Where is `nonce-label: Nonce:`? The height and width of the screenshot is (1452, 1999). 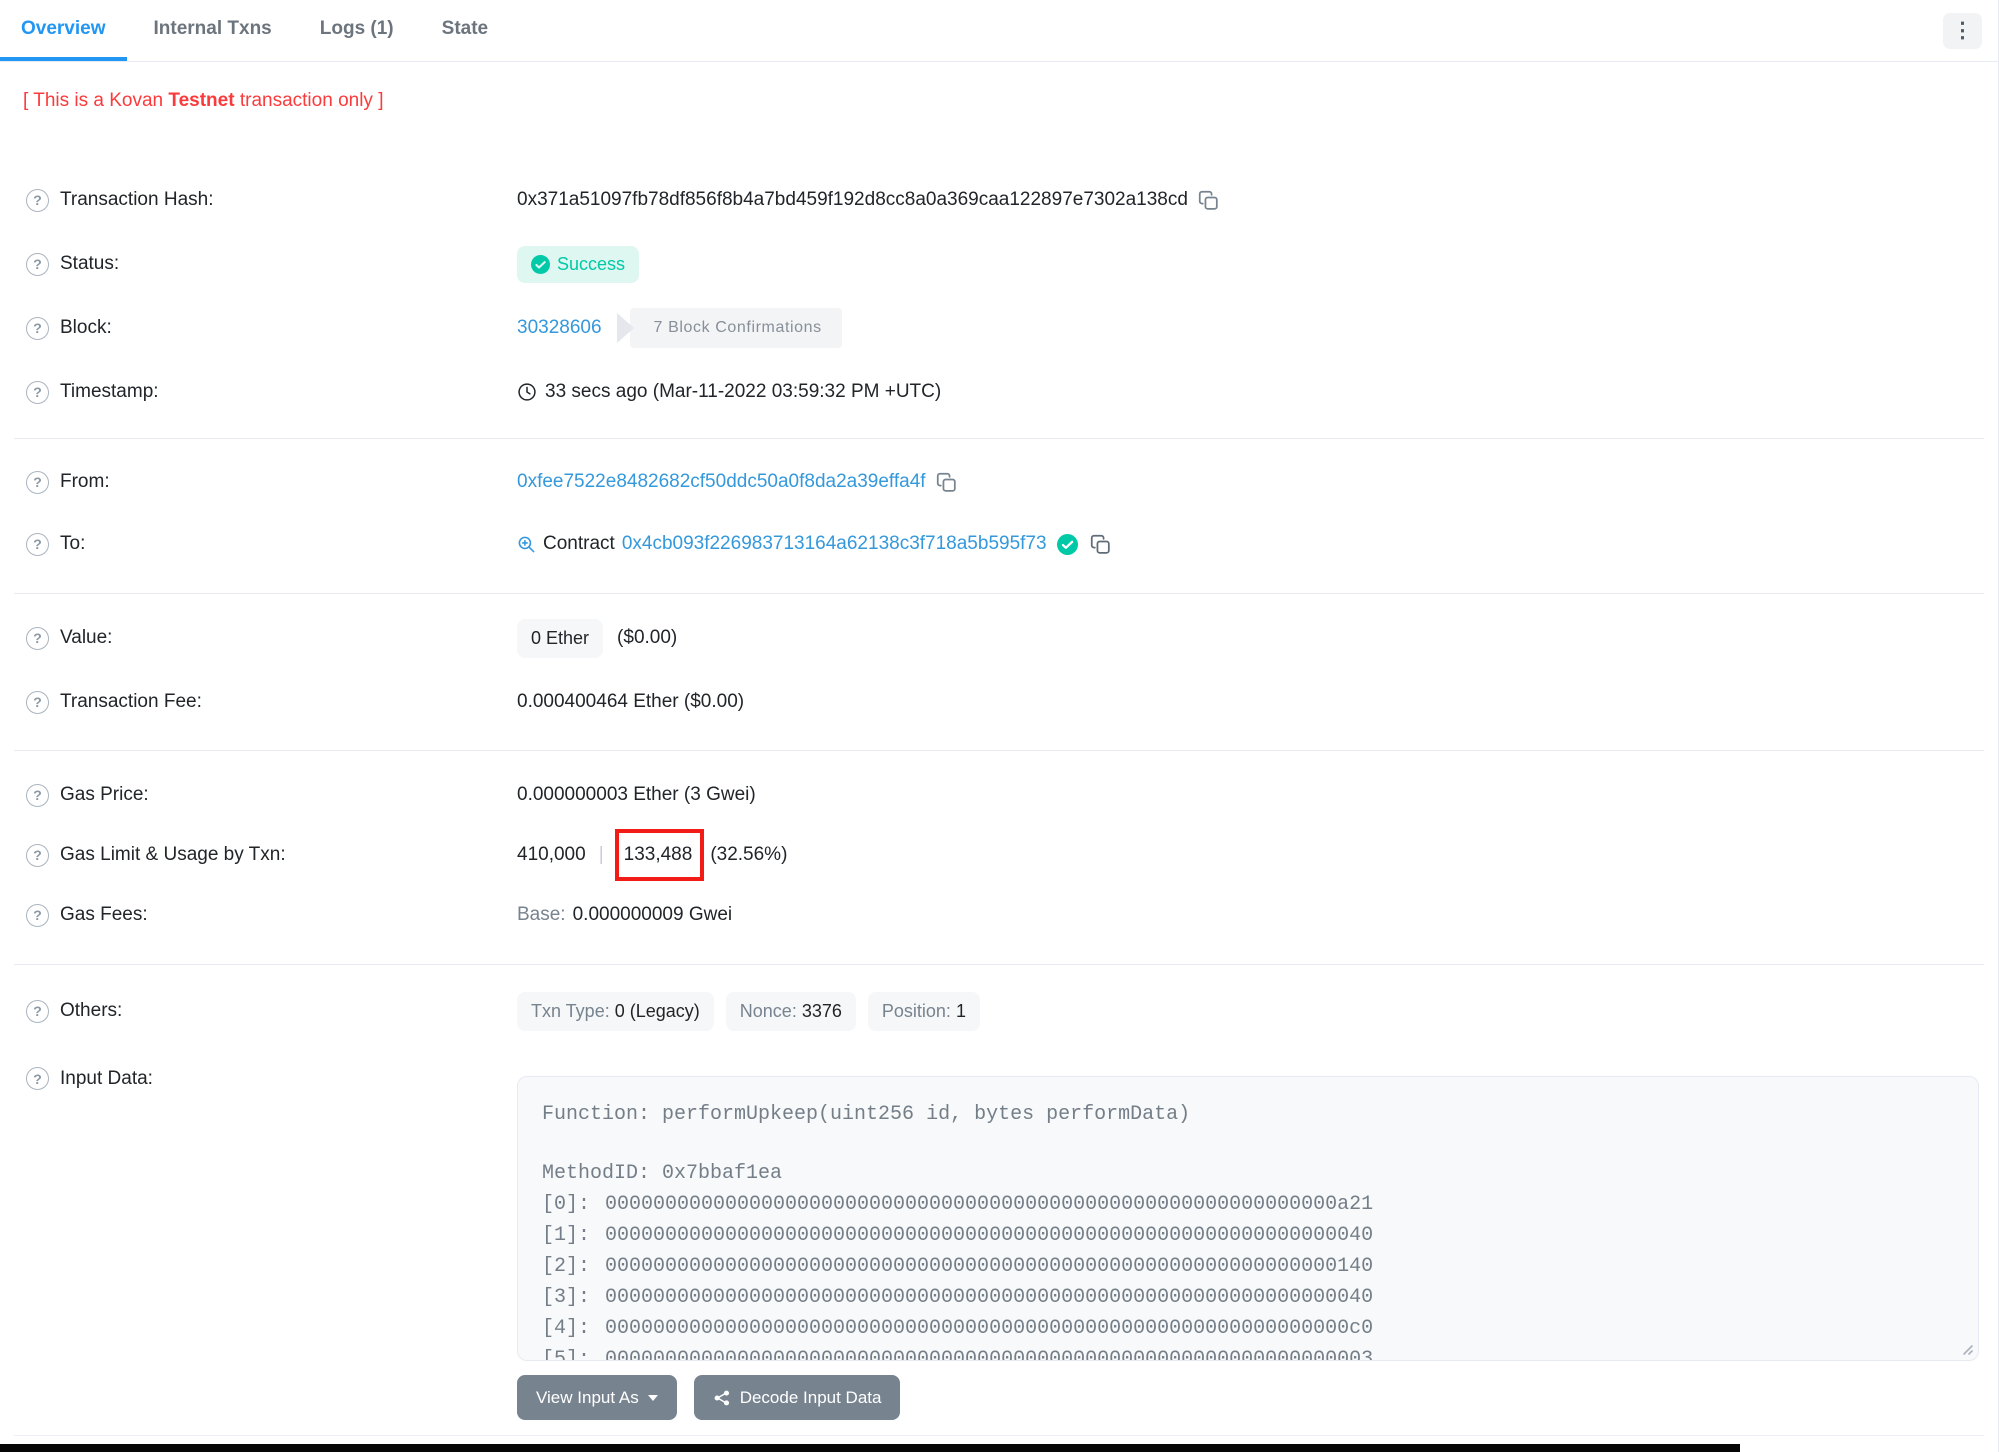 nonce-label: Nonce: is located at coordinates (768, 1010).